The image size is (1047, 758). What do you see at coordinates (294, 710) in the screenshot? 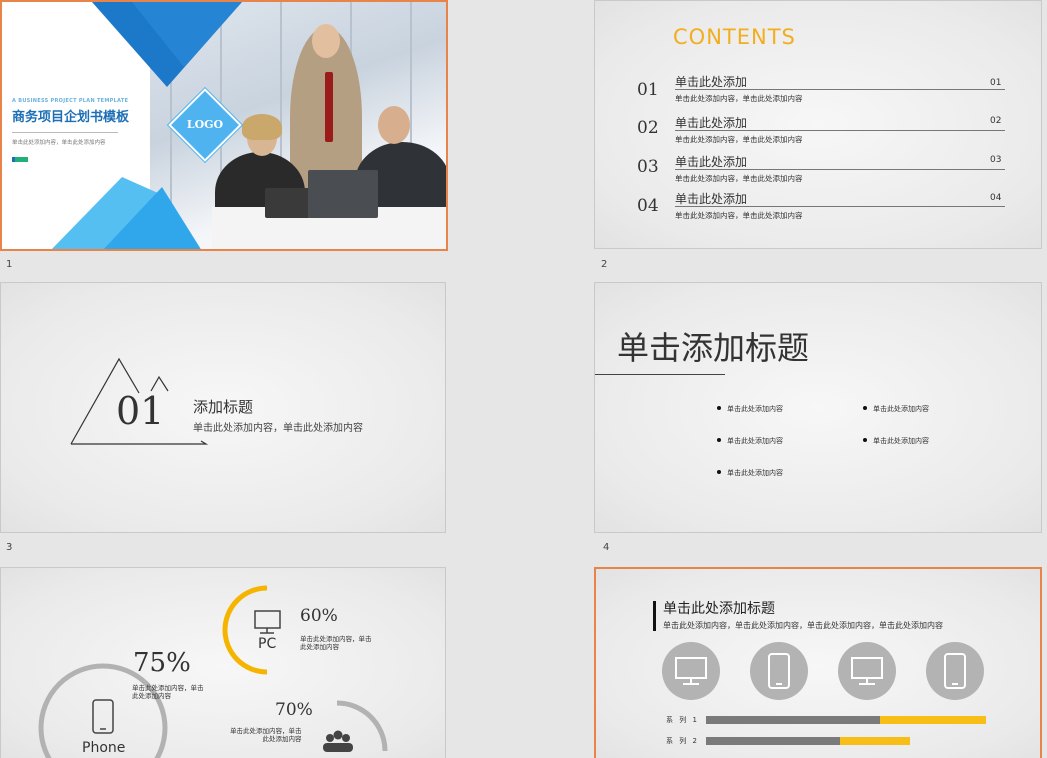
I see `stat-percent: 70%` at bounding box center [294, 710].